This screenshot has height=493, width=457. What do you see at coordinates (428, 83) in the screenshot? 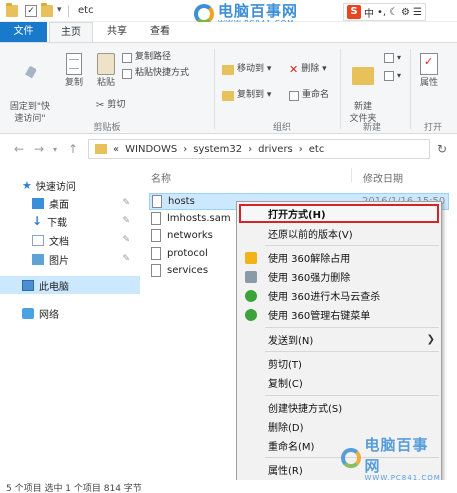
I see `properties-label: 属性` at bounding box center [428, 83].